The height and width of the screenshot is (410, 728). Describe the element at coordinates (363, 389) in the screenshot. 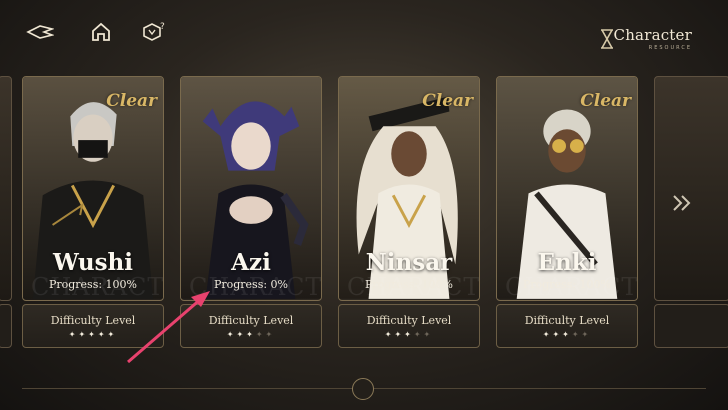

I see `emblem-icon` at that location.